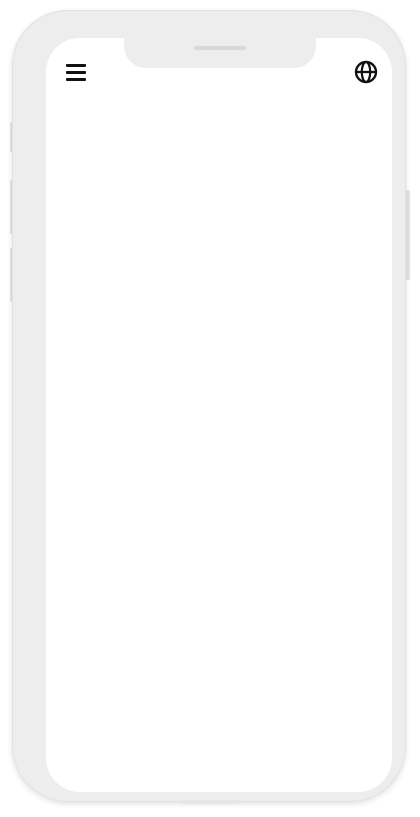  I want to click on menu-icon, so click(76, 72).